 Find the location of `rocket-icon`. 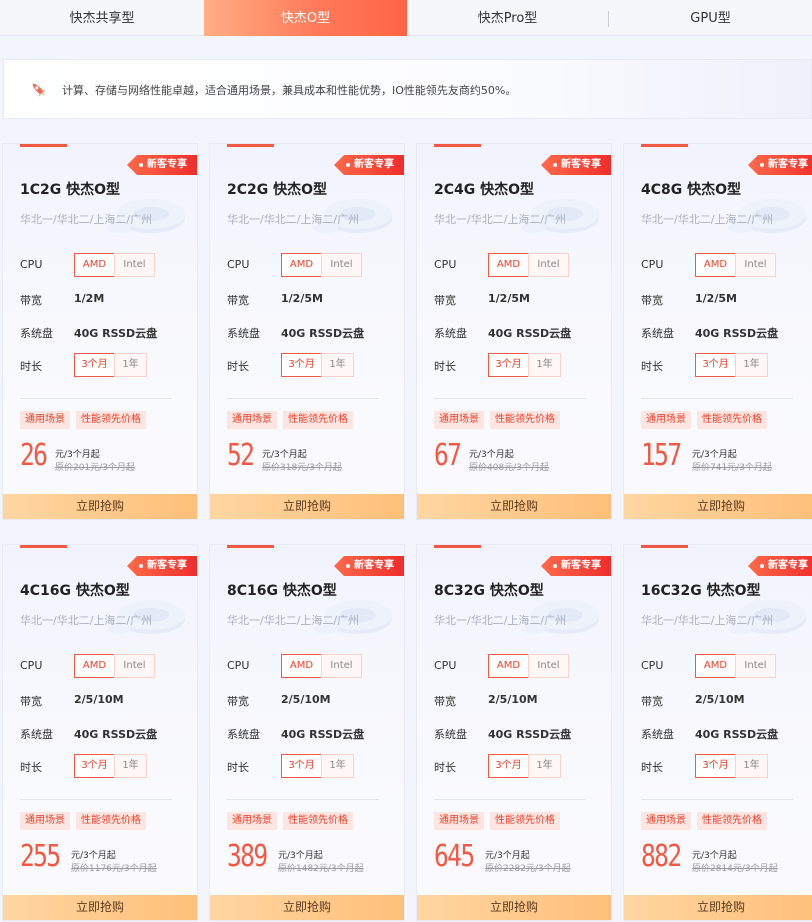

rocket-icon is located at coordinates (39, 90).